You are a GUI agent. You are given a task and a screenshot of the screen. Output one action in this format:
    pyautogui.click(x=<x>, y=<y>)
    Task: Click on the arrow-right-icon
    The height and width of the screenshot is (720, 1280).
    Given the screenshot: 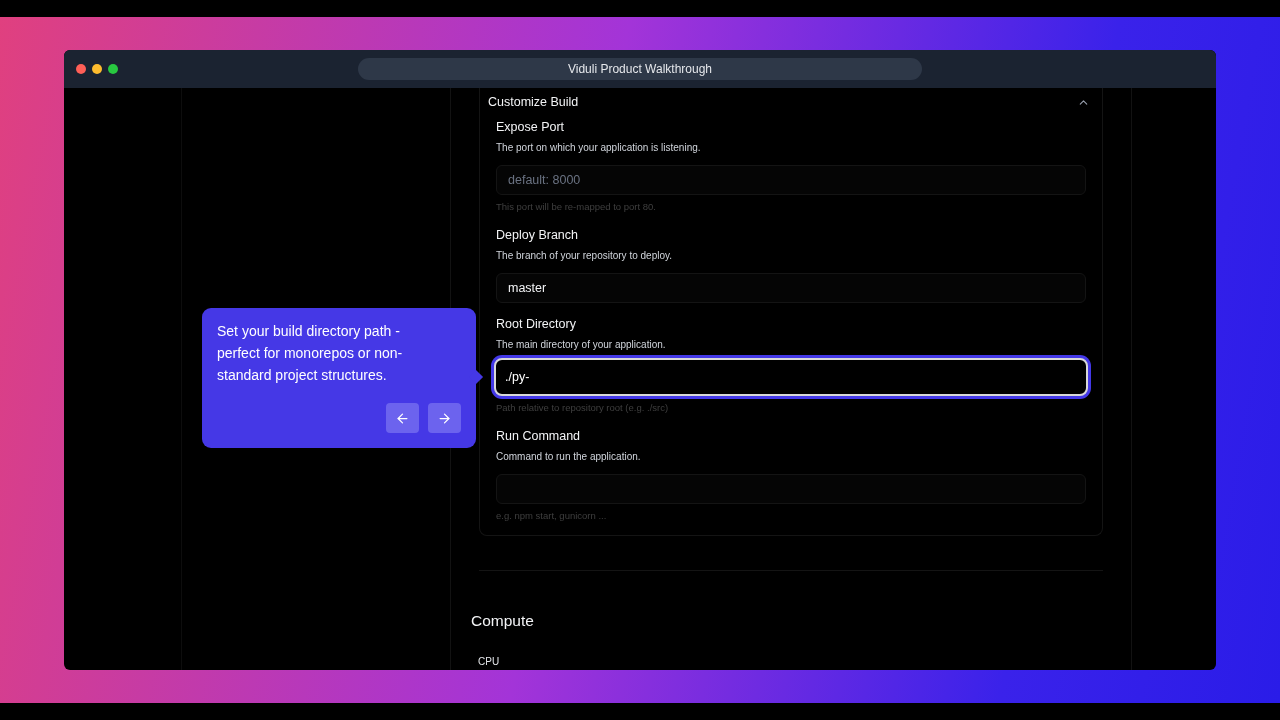 What is the action you would take?
    pyautogui.click(x=444, y=418)
    